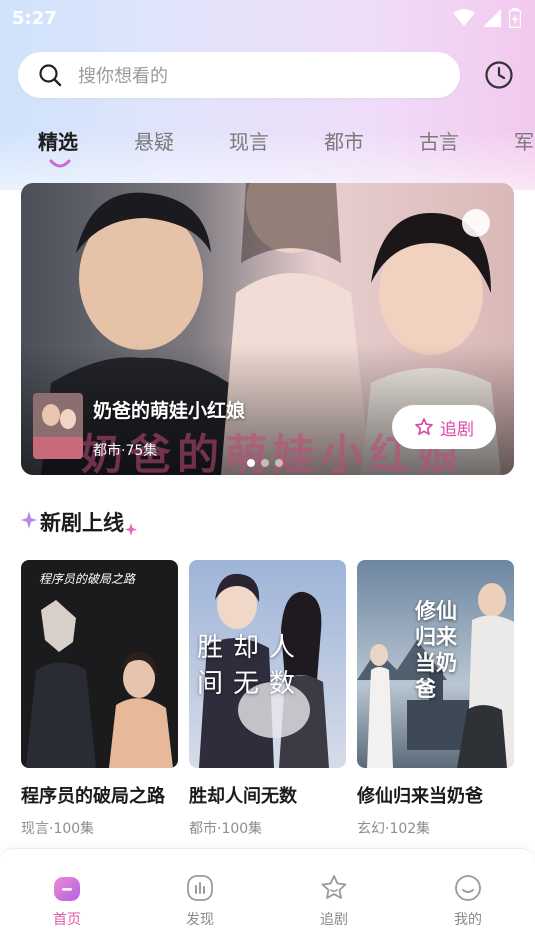 This screenshot has height=951, width=535. I want to click on nav-profile: 我的, so click(468, 901).